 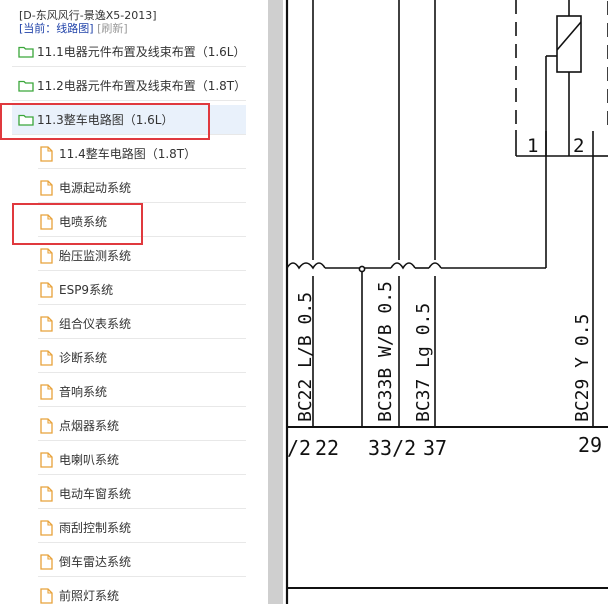 What do you see at coordinates (142, 426) in the screenshot?
I see `tree-file-item: 点烟器系统` at bounding box center [142, 426].